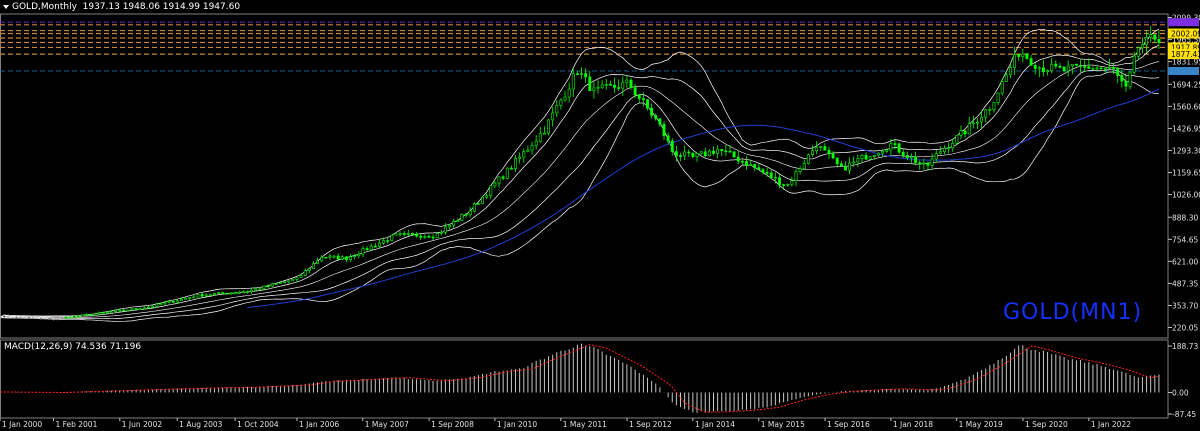  Describe the element at coordinates (6, 7) in the screenshot. I see `collapse-triangle-icon` at that location.